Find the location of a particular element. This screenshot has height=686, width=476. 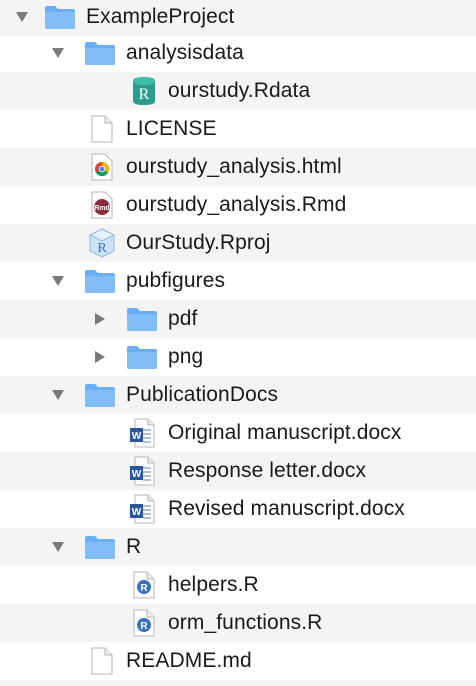

r-project-icon: R is located at coordinates (102, 243).